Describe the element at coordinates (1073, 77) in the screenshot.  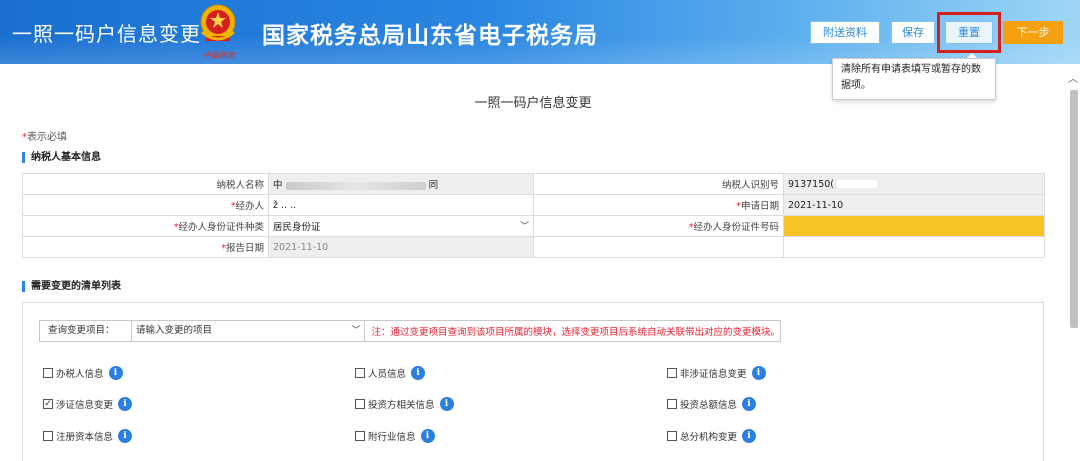
I see `scroll-up-icon: ︿` at that location.